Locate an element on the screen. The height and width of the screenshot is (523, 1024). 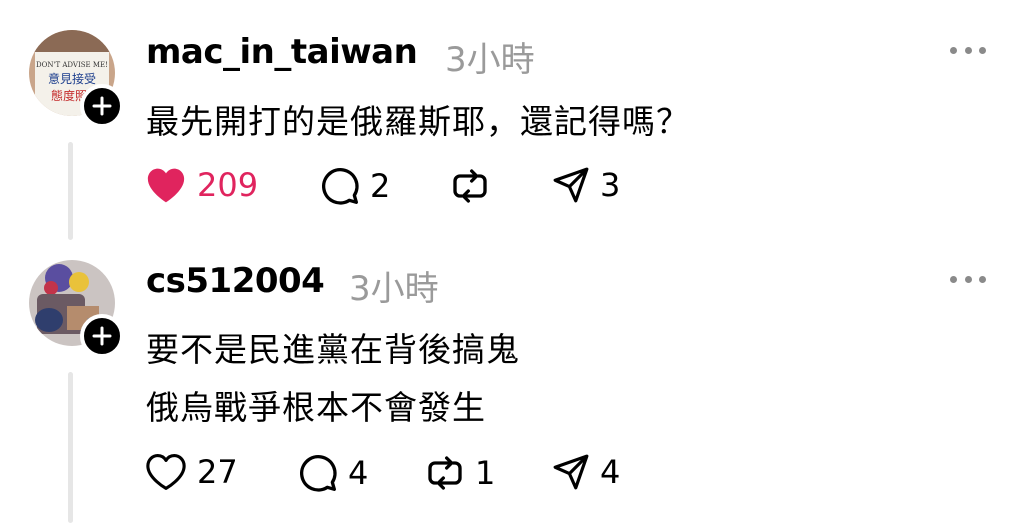
repost-button: 1 is located at coordinates (460, 473).